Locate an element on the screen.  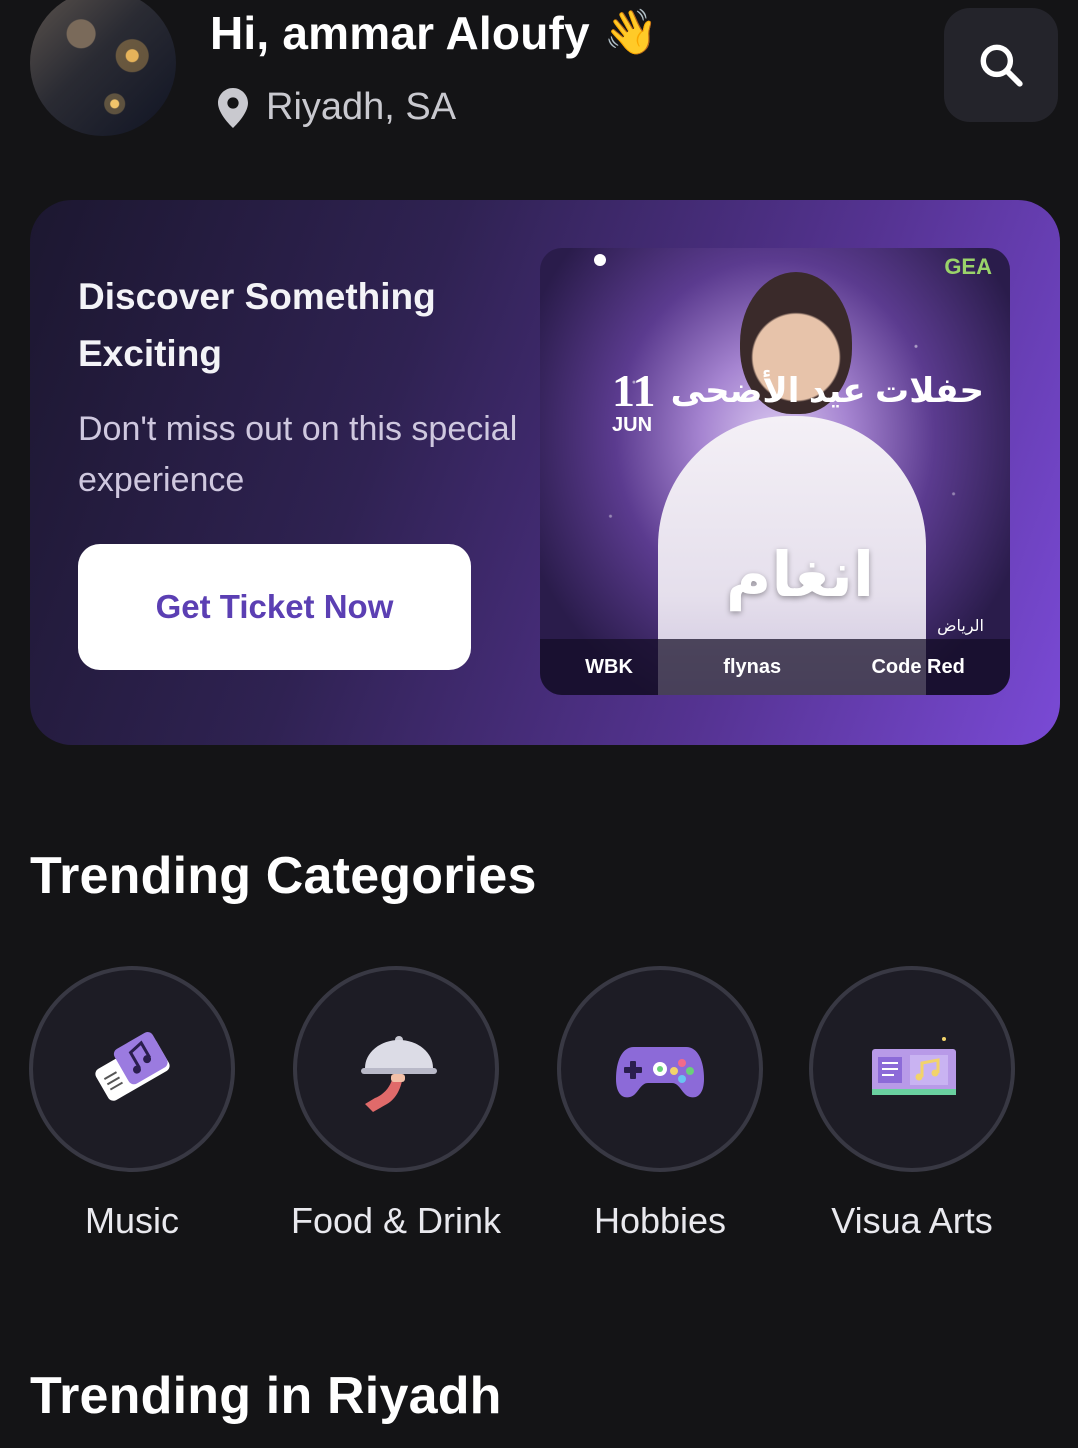
sponsor-logo: WBK is located at coordinates (609, 666).